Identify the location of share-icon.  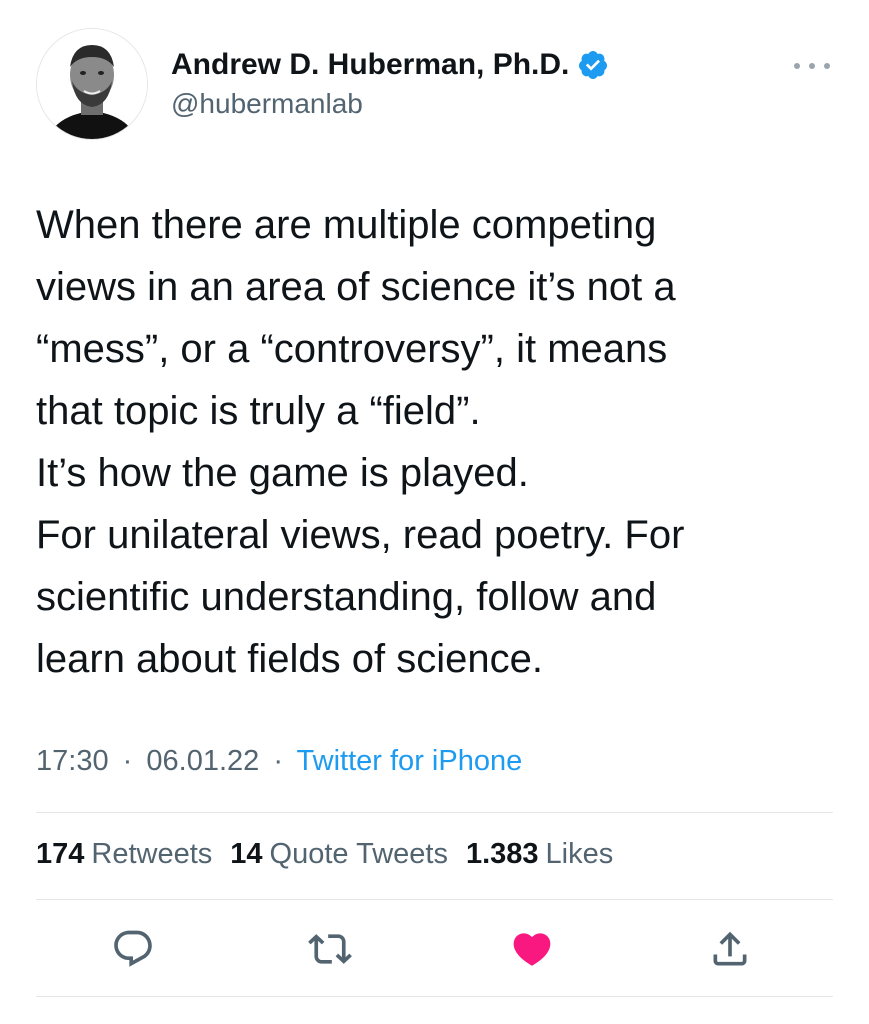
(730, 948).